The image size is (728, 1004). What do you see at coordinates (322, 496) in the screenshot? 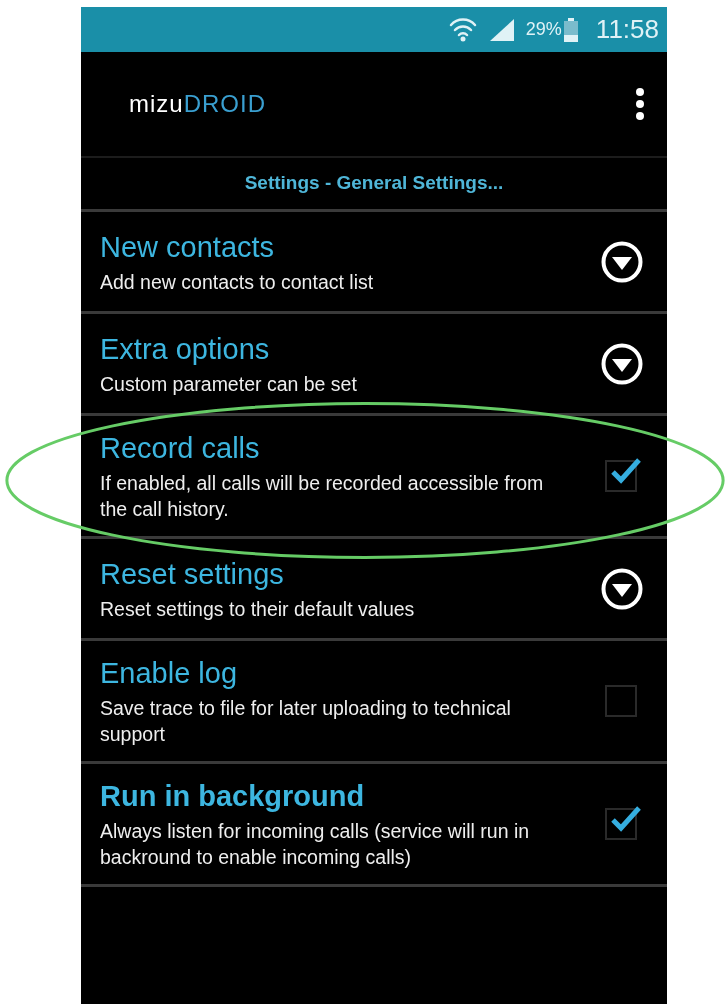
I see `setting-summary: If enabled, all calls will be recorded accessible from the call history.` at bounding box center [322, 496].